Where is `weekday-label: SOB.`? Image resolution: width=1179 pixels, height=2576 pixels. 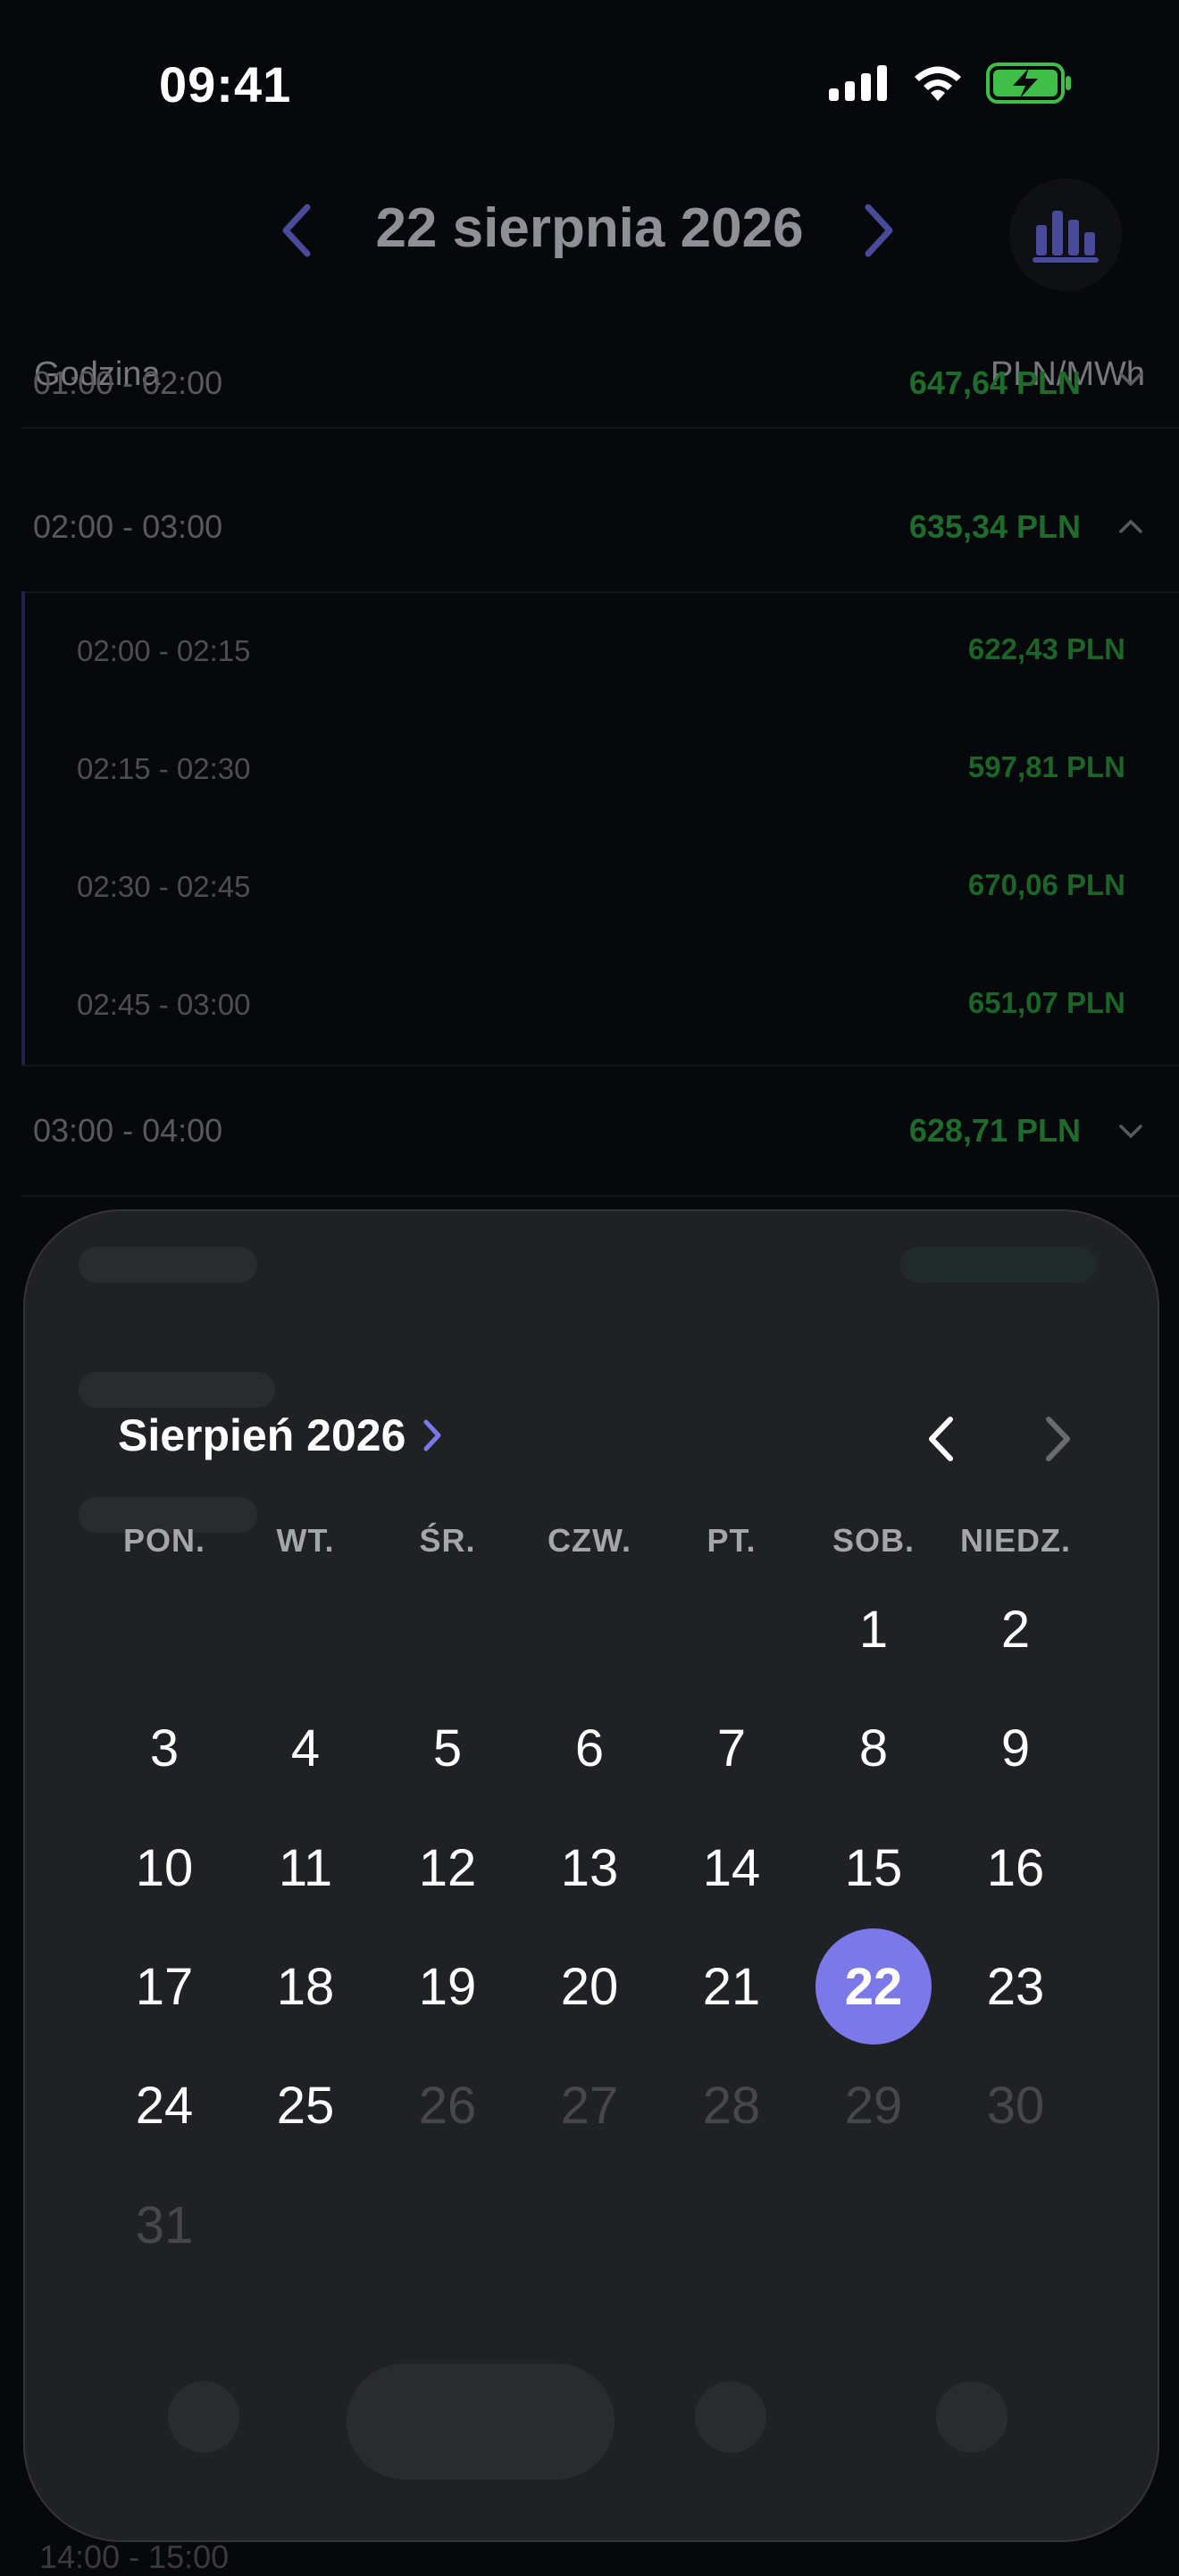
weekday-label: SOB. is located at coordinates (874, 1541).